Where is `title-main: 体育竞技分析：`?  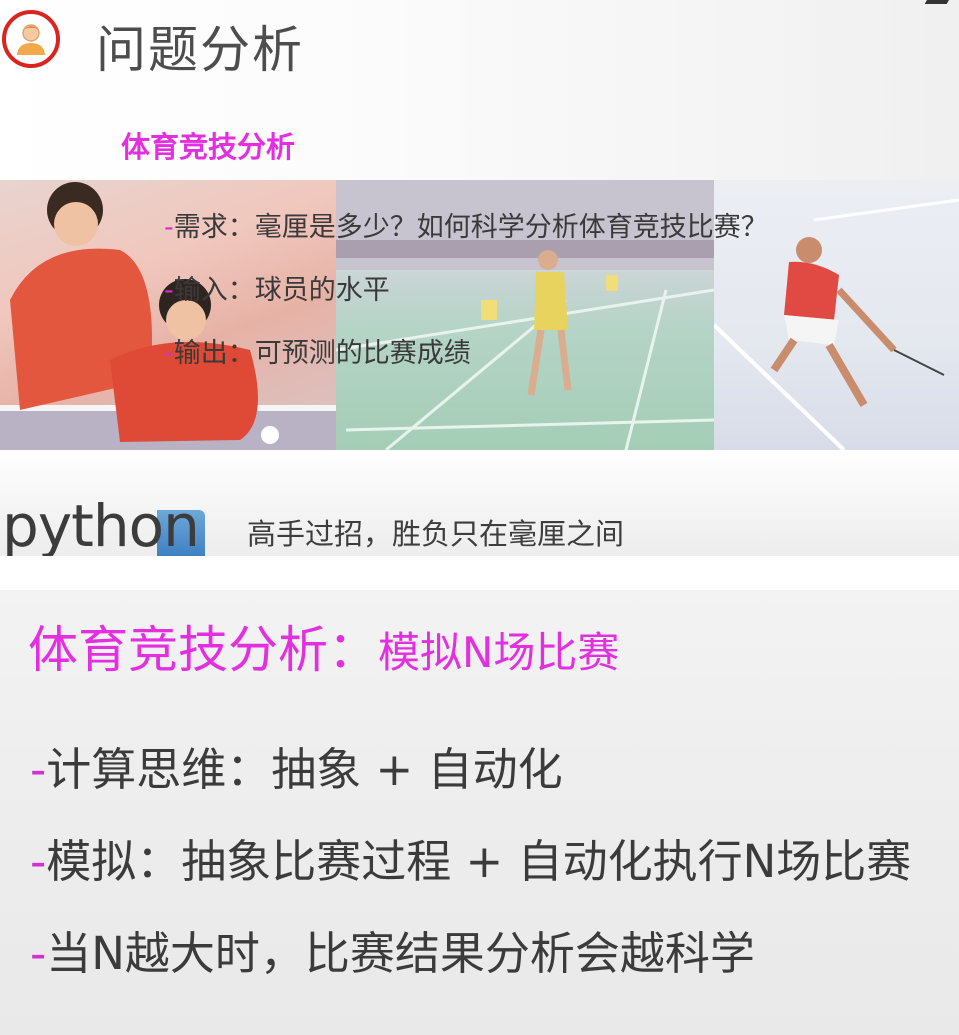
title-main: 体育竞技分析： is located at coordinates (203, 650).